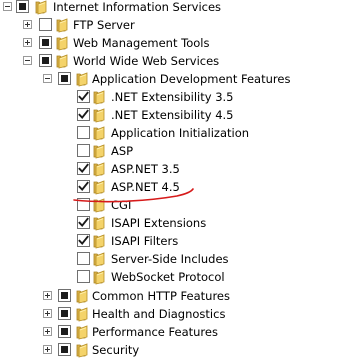  What do you see at coordinates (155, 332) in the screenshot?
I see `node-label: Performance Features` at bounding box center [155, 332].